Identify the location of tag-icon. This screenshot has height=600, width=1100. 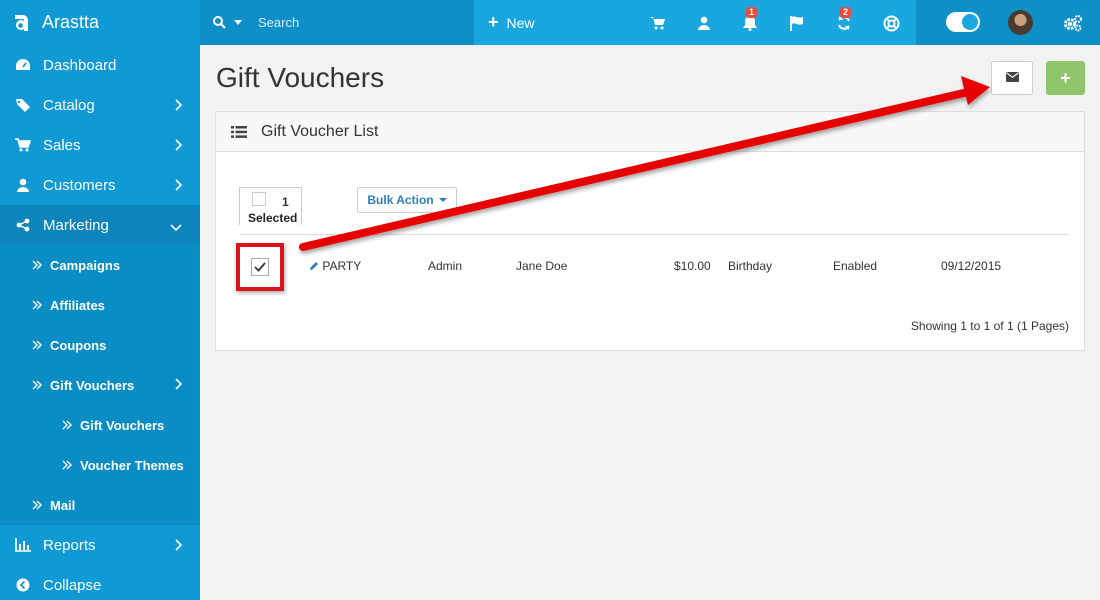
(23, 105).